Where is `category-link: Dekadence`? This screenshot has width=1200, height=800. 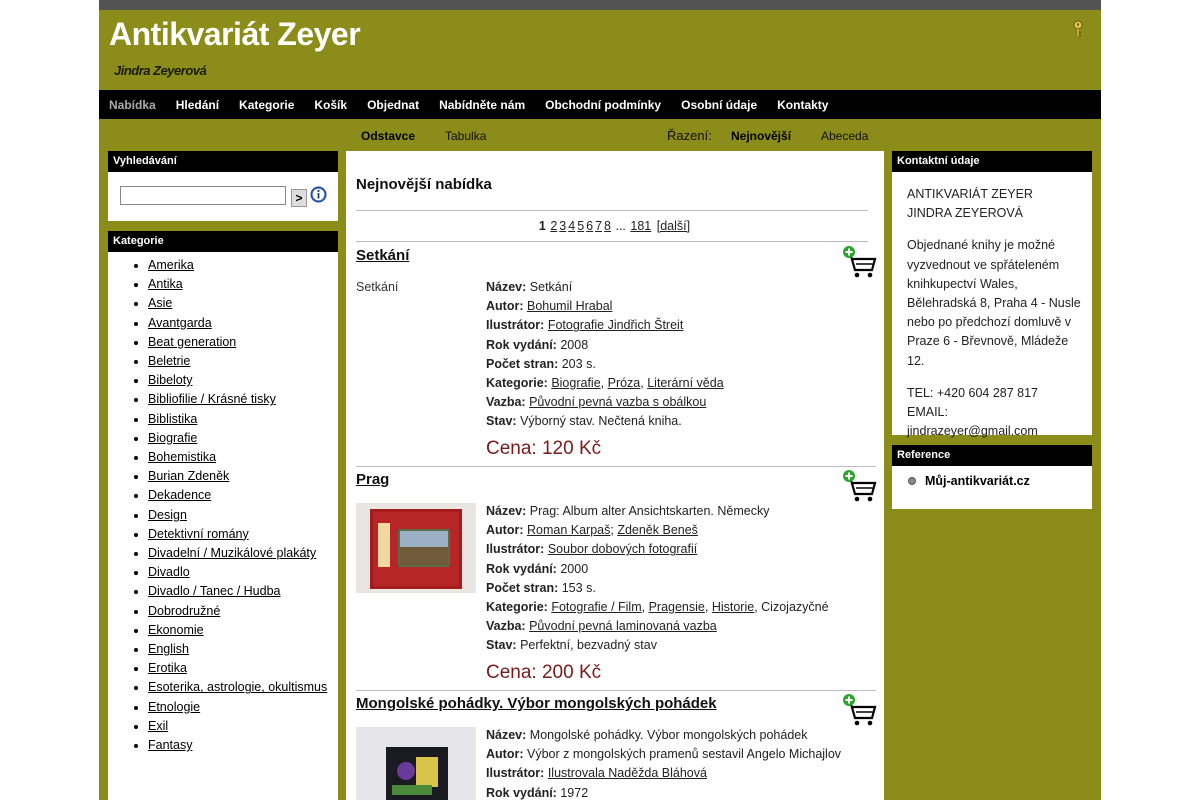
category-link: Dekadence is located at coordinates (179, 495).